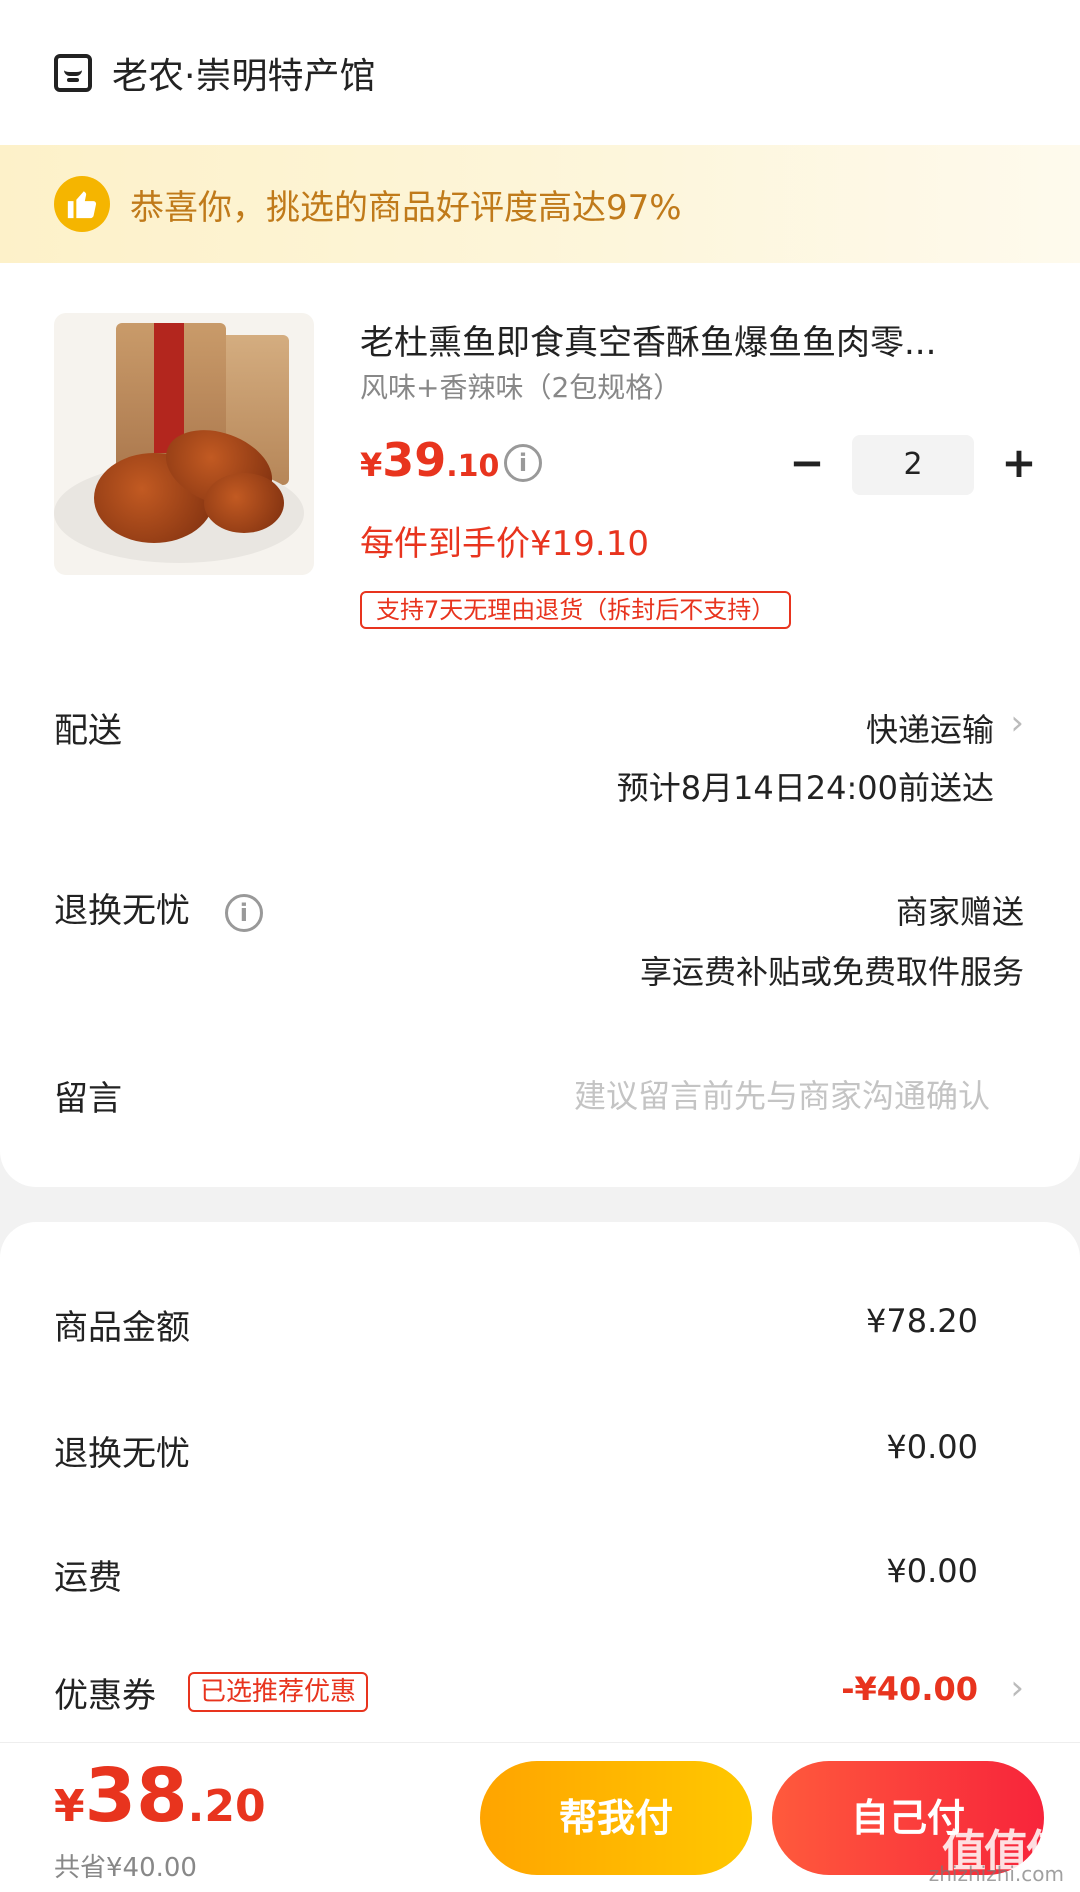 This screenshot has width=1080, height=1892. Describe the element at coordinates (1019, 465) in the screenshot. I see `increment-button: +` at that location.